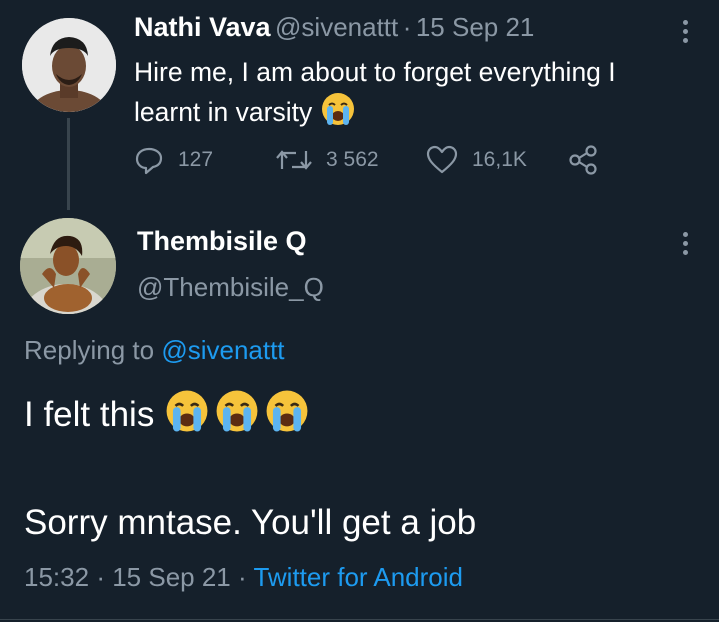 The height and width of the screenshot is (622, 719). I want to click on share-icon, so click(583, 160).